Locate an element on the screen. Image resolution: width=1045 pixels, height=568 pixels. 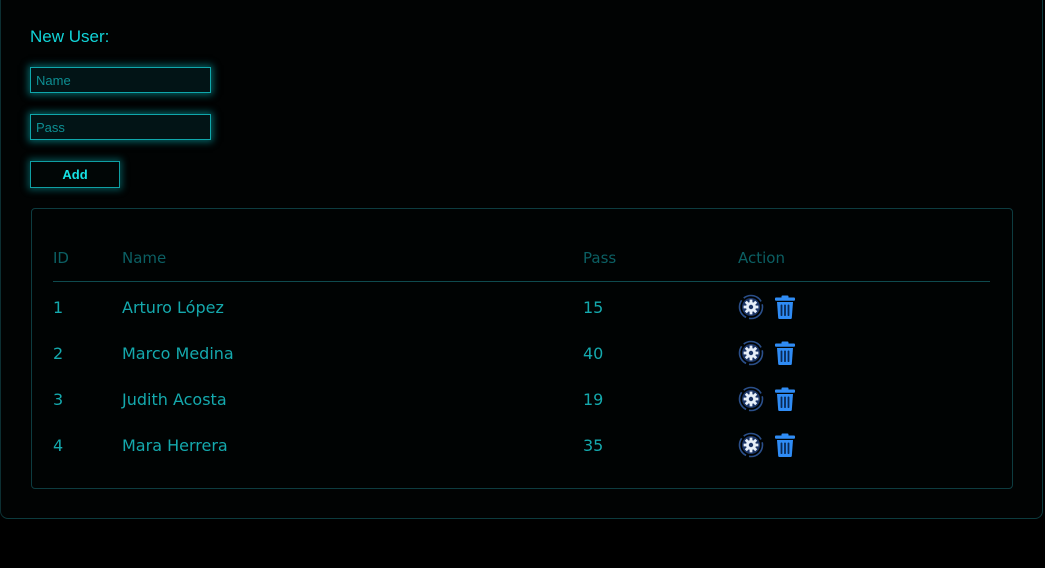
form-title: New User: is located at coordinates (70, 36).